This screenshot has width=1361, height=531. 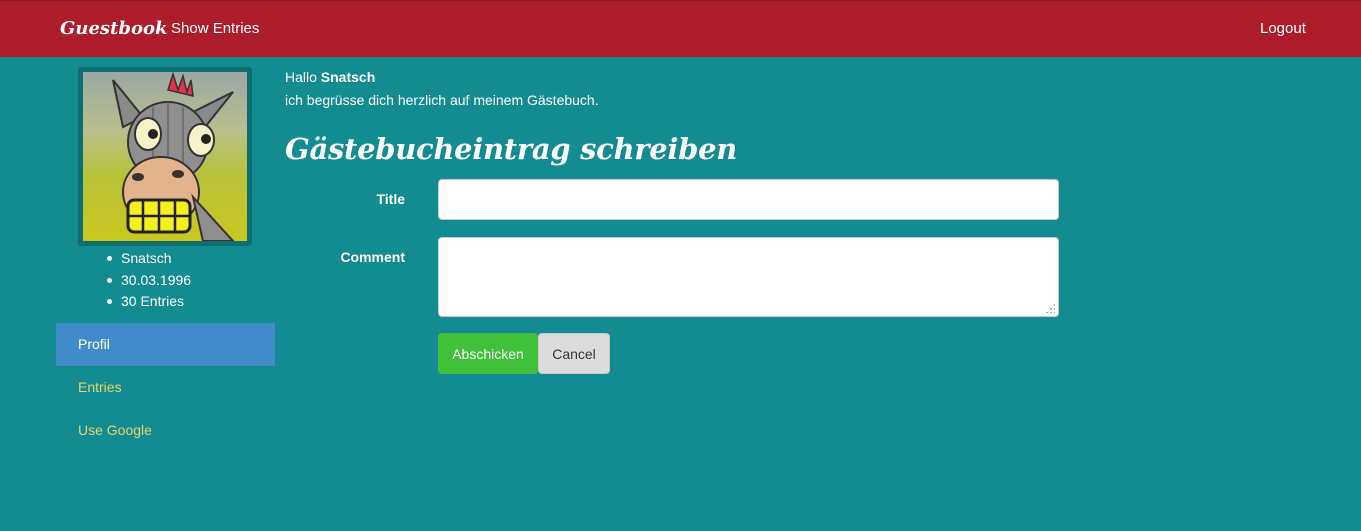 What do you see at coordinates (1283, 28) in the screenshot?
I see `logout-link: Logout` at bounding box center [1283, 28].